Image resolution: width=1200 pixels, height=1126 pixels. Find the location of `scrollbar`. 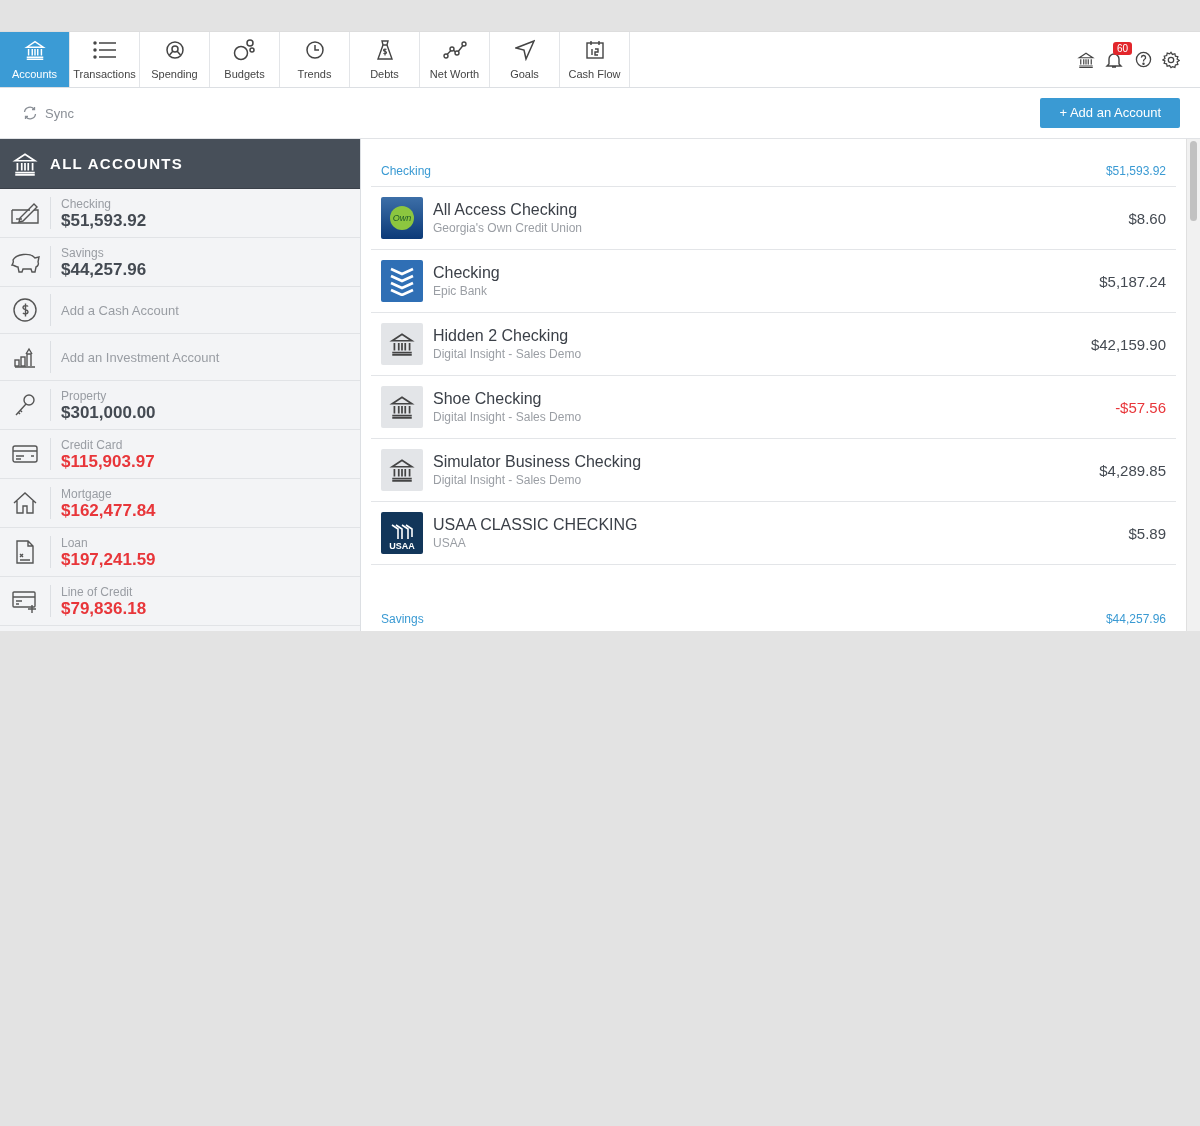

scrollbar is located at coordinates (1193, 385).